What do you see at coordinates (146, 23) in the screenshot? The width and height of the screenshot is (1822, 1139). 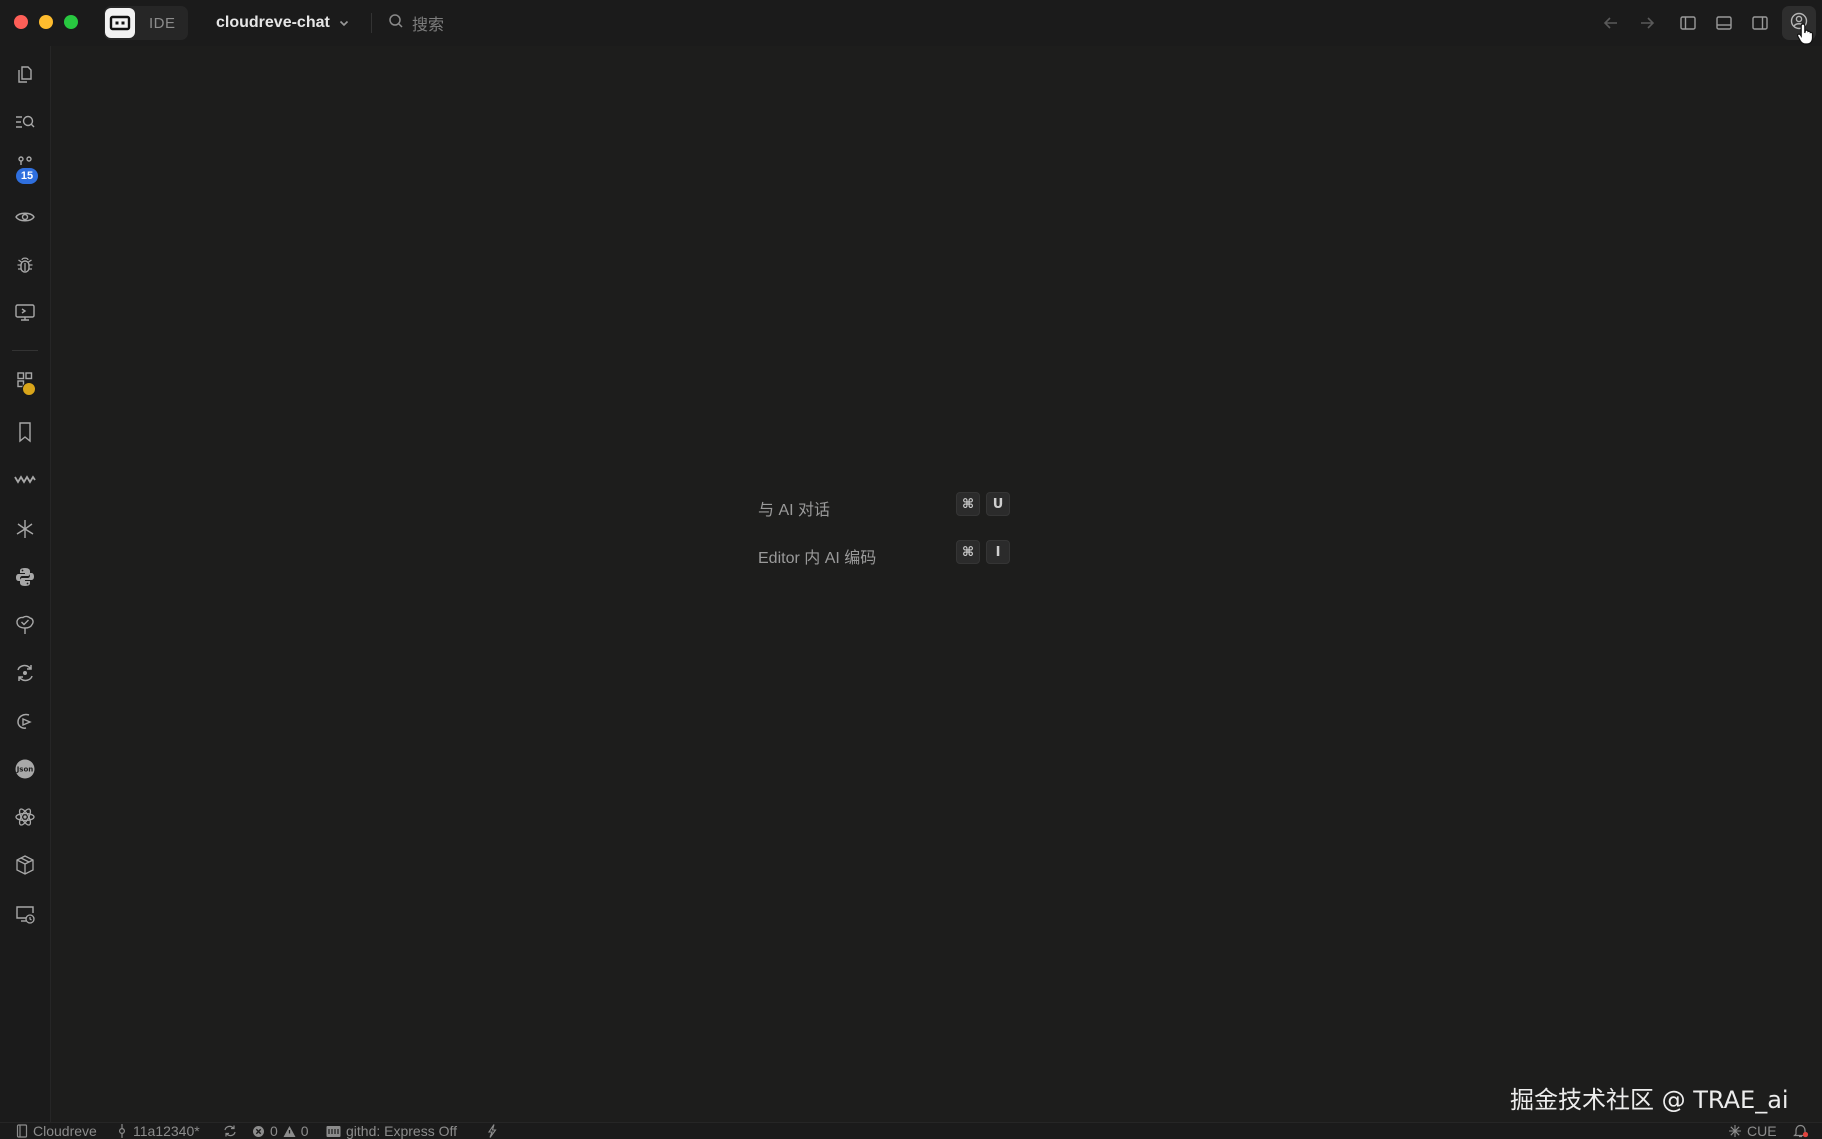 I see `mode-switch: IDE` at bounding box center [146, 23].